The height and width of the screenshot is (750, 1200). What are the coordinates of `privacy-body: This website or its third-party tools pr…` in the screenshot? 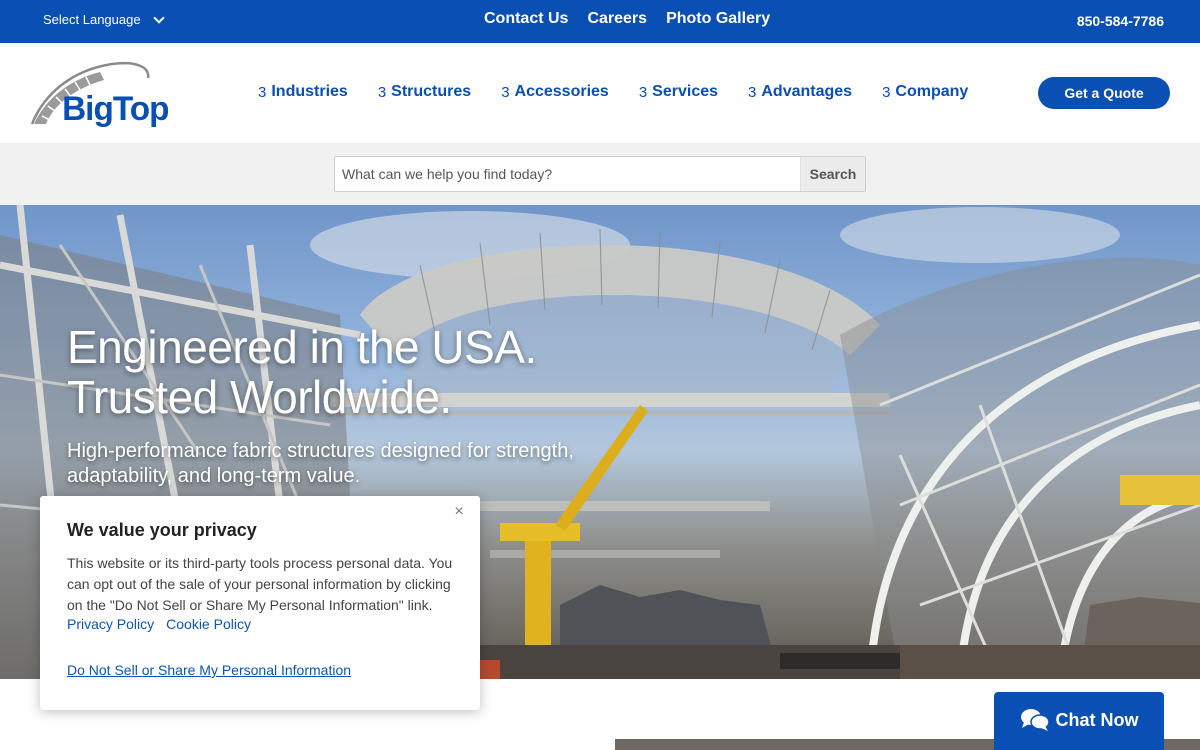 It's located at (260, 584).